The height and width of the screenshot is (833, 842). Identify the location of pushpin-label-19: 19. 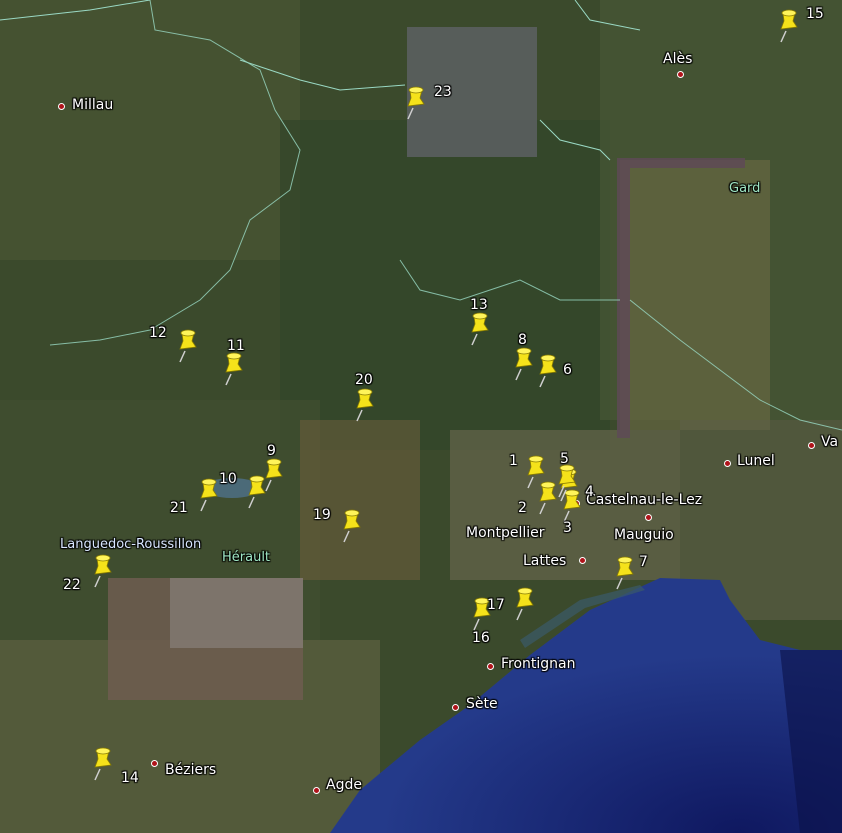
(322, 515).